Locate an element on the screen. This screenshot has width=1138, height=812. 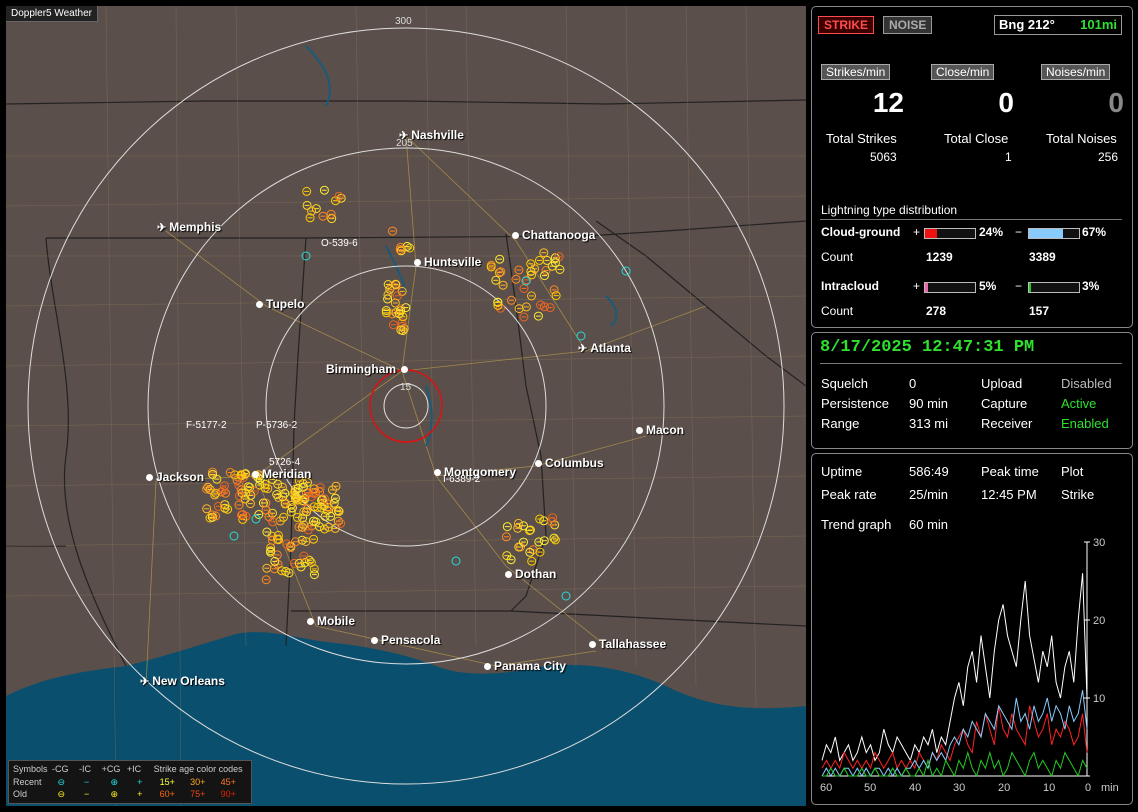
receiver-value: Enabled is located at coordinates (1085, 423).